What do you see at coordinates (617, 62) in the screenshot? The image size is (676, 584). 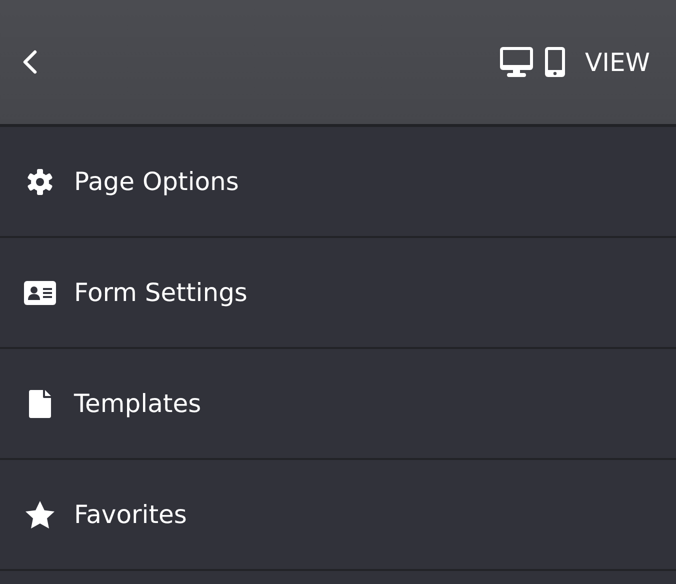 I see `view-label: VIEW` at bounding box center [617, 62].